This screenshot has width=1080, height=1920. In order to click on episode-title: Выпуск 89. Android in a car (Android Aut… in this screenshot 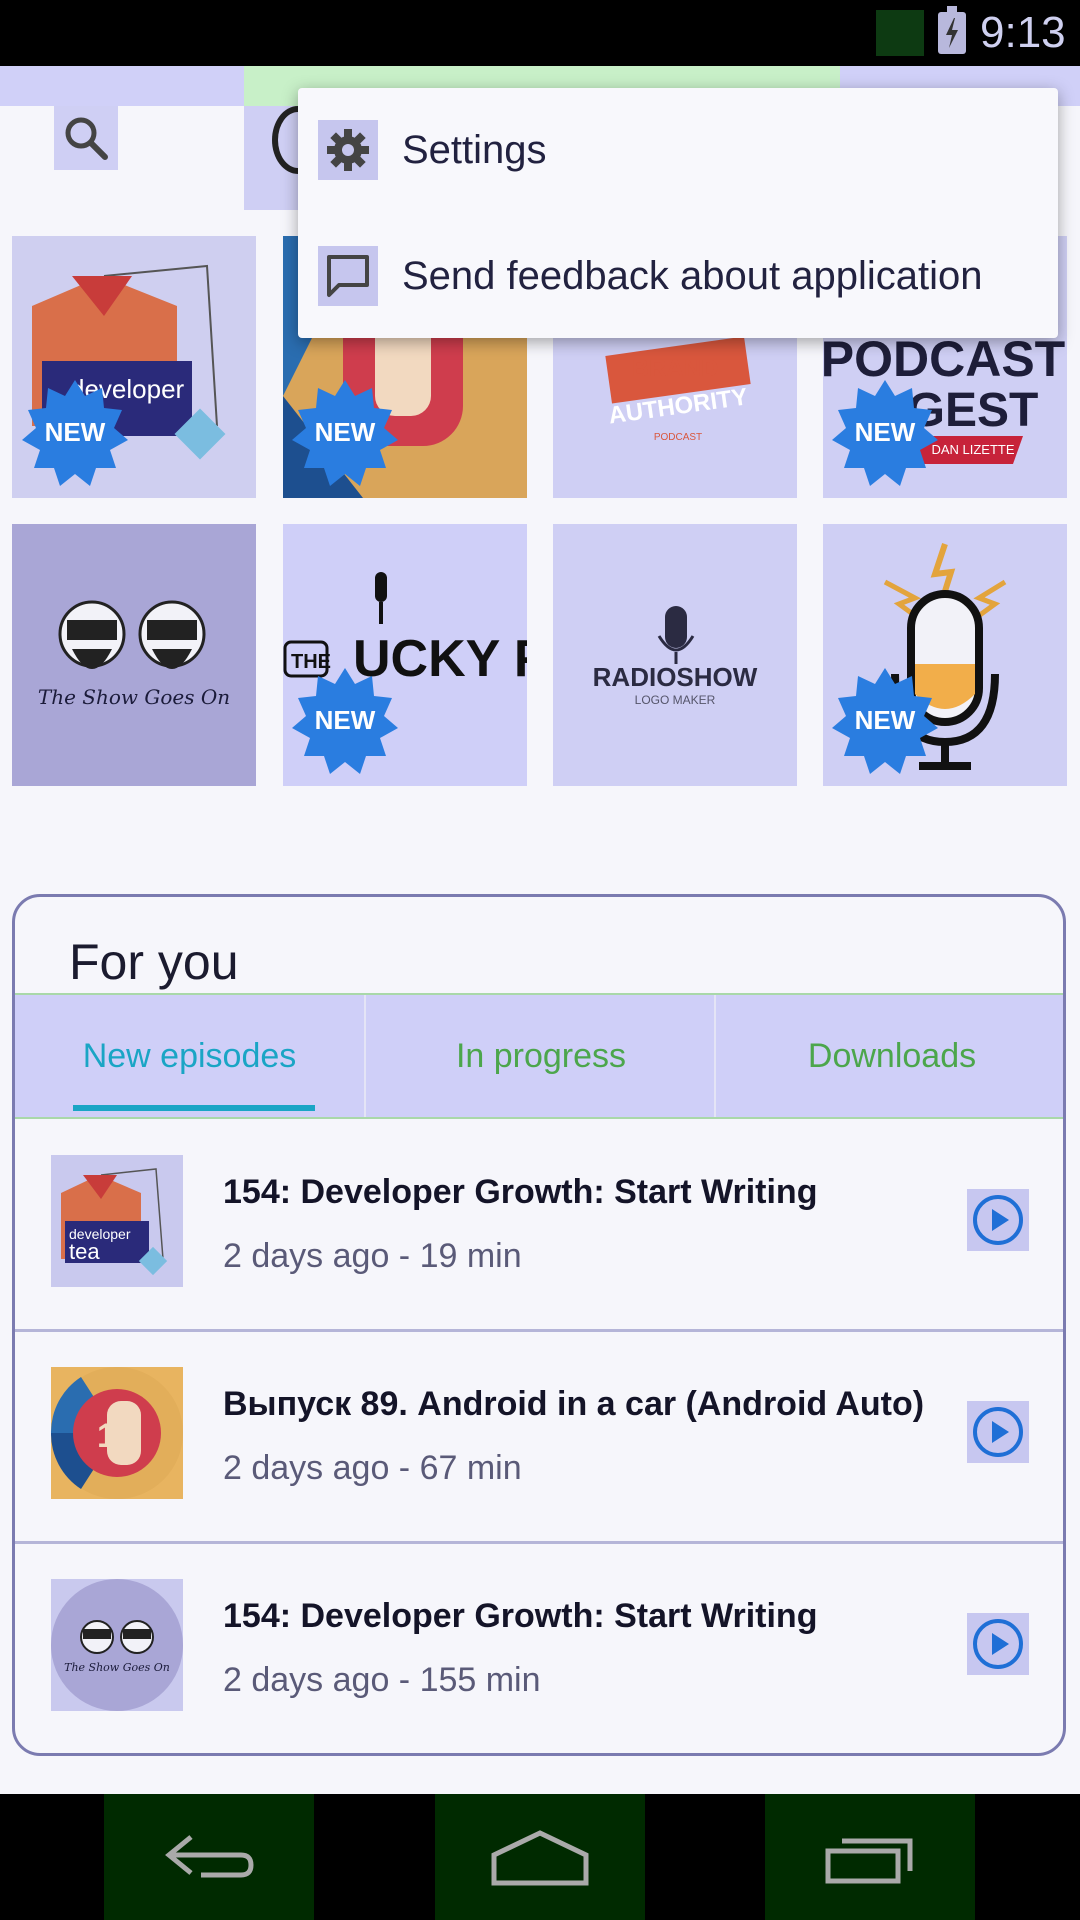, I will do `click(574, 1404)`.